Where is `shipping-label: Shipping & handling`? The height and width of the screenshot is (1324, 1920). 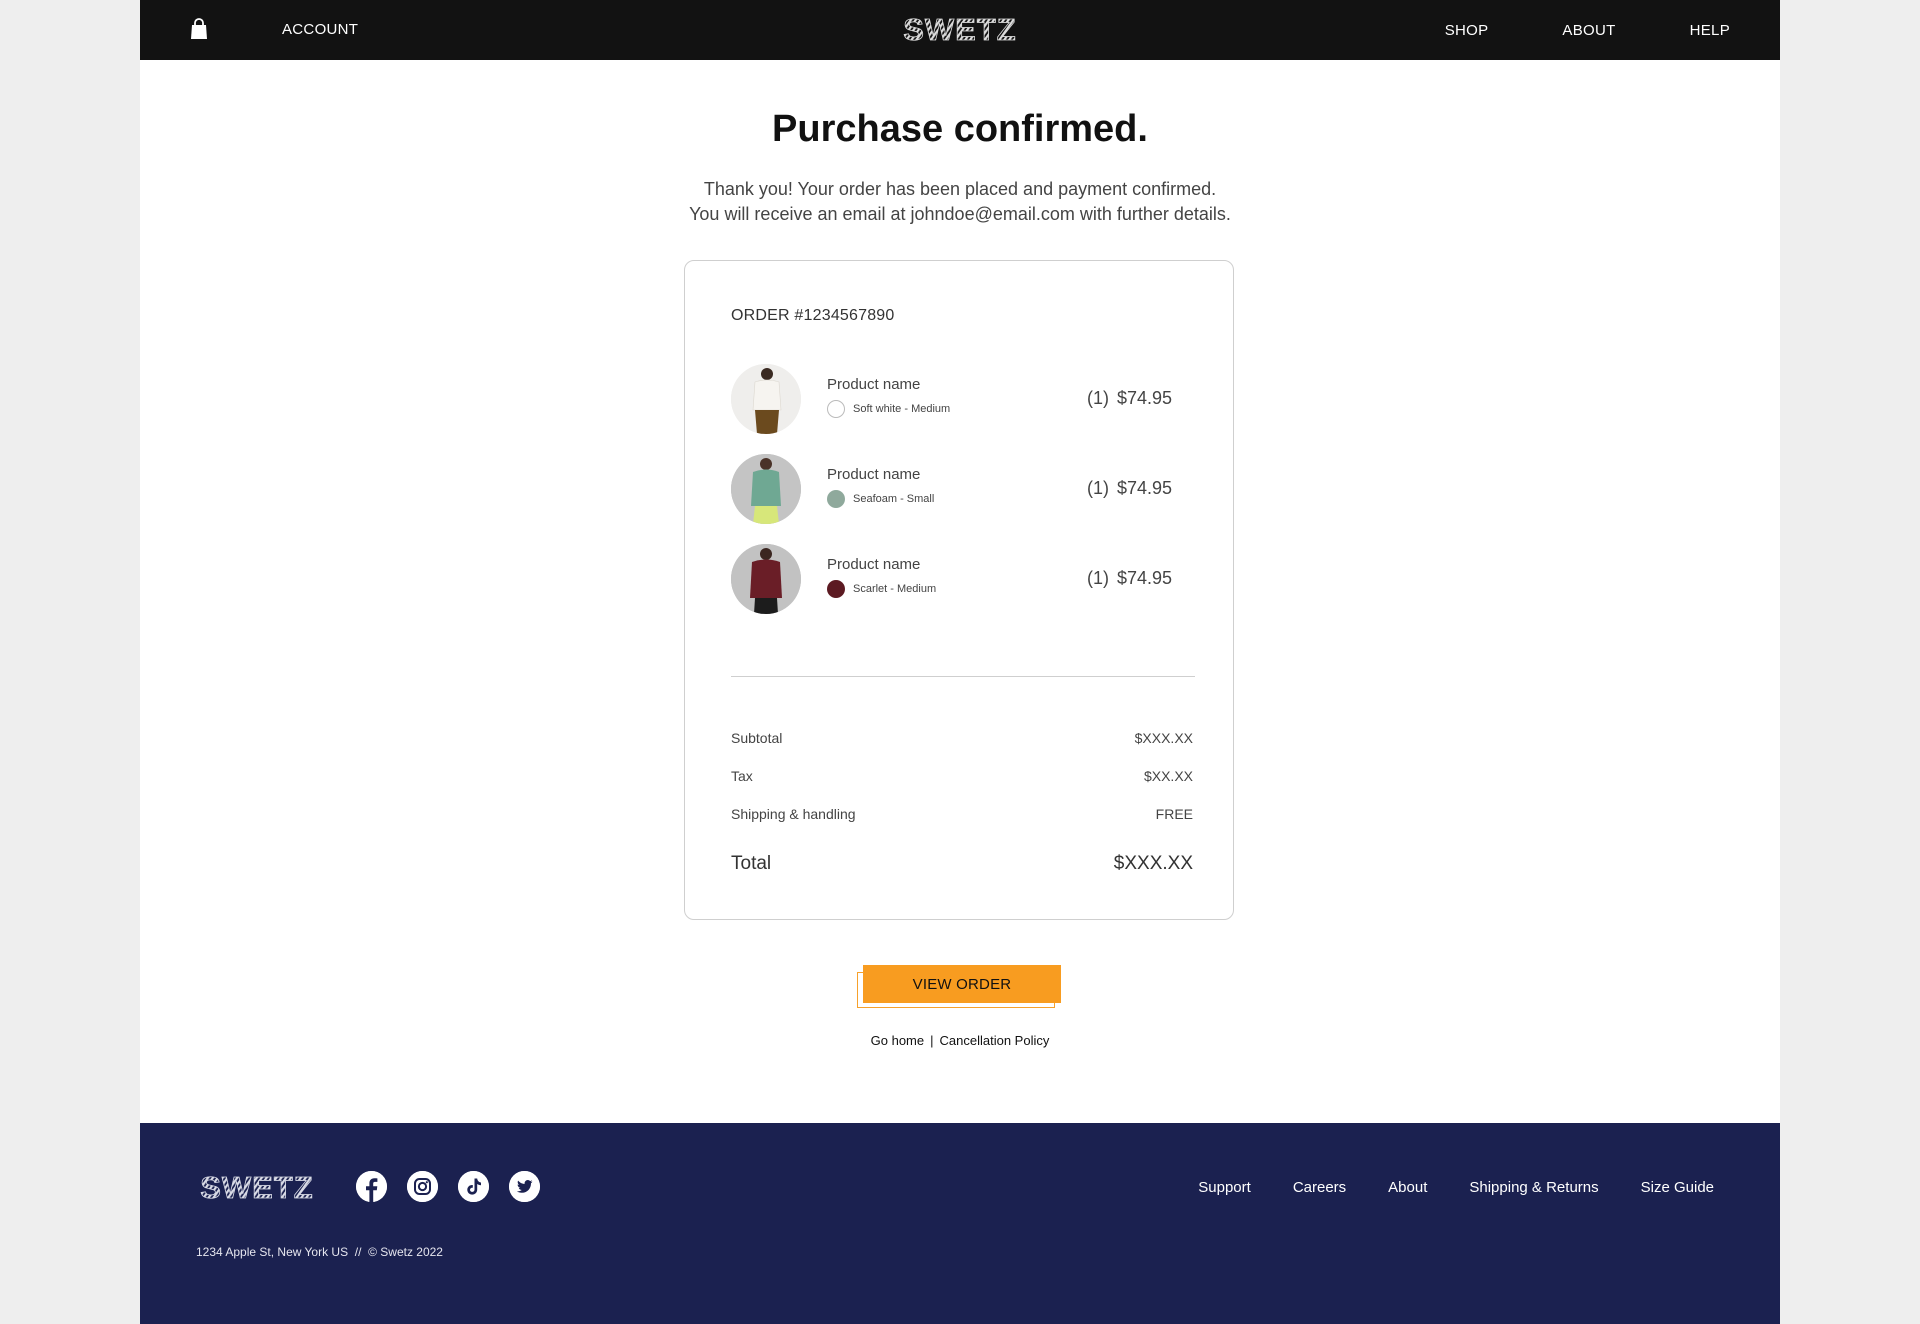 shipping-label: Shipping & handling is located at coordinates (793, 814).